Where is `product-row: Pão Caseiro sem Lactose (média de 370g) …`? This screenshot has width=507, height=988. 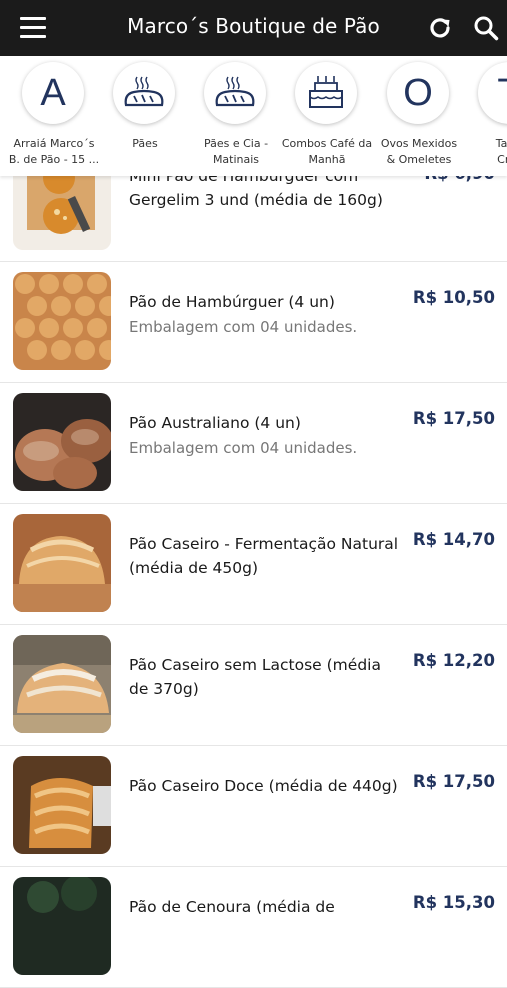
product-row: Pão Caseiro sem Lactose (média de 370g) … is located at coordinates (253, 685).